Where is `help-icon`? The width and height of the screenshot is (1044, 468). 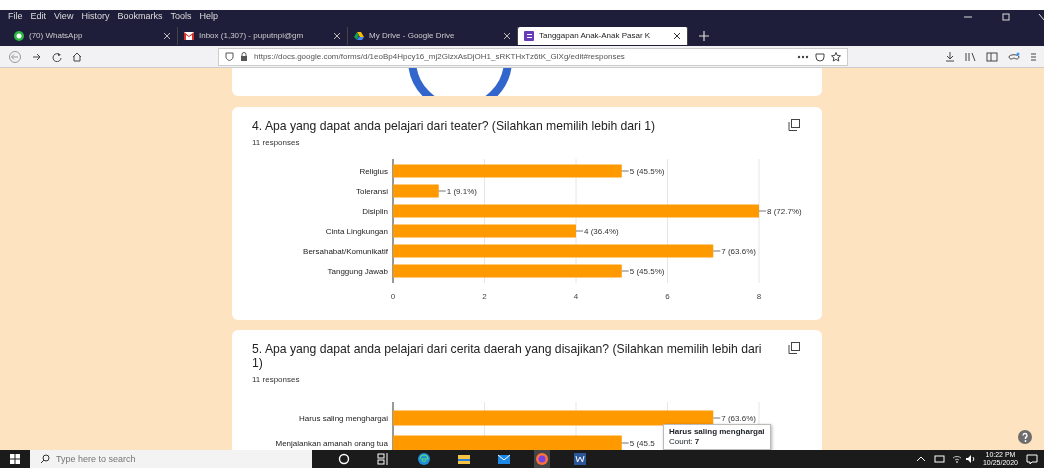 help-icon is located at coordinates (1025, 437).